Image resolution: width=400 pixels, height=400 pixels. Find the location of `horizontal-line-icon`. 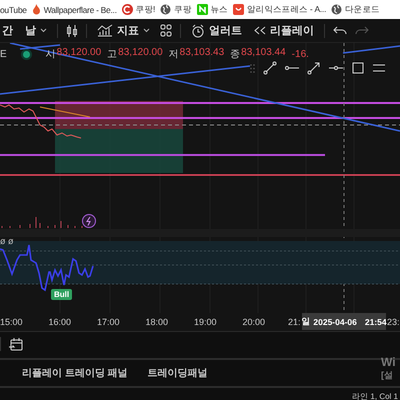

horizontal-line-icon is located at coordinates (336, 68).